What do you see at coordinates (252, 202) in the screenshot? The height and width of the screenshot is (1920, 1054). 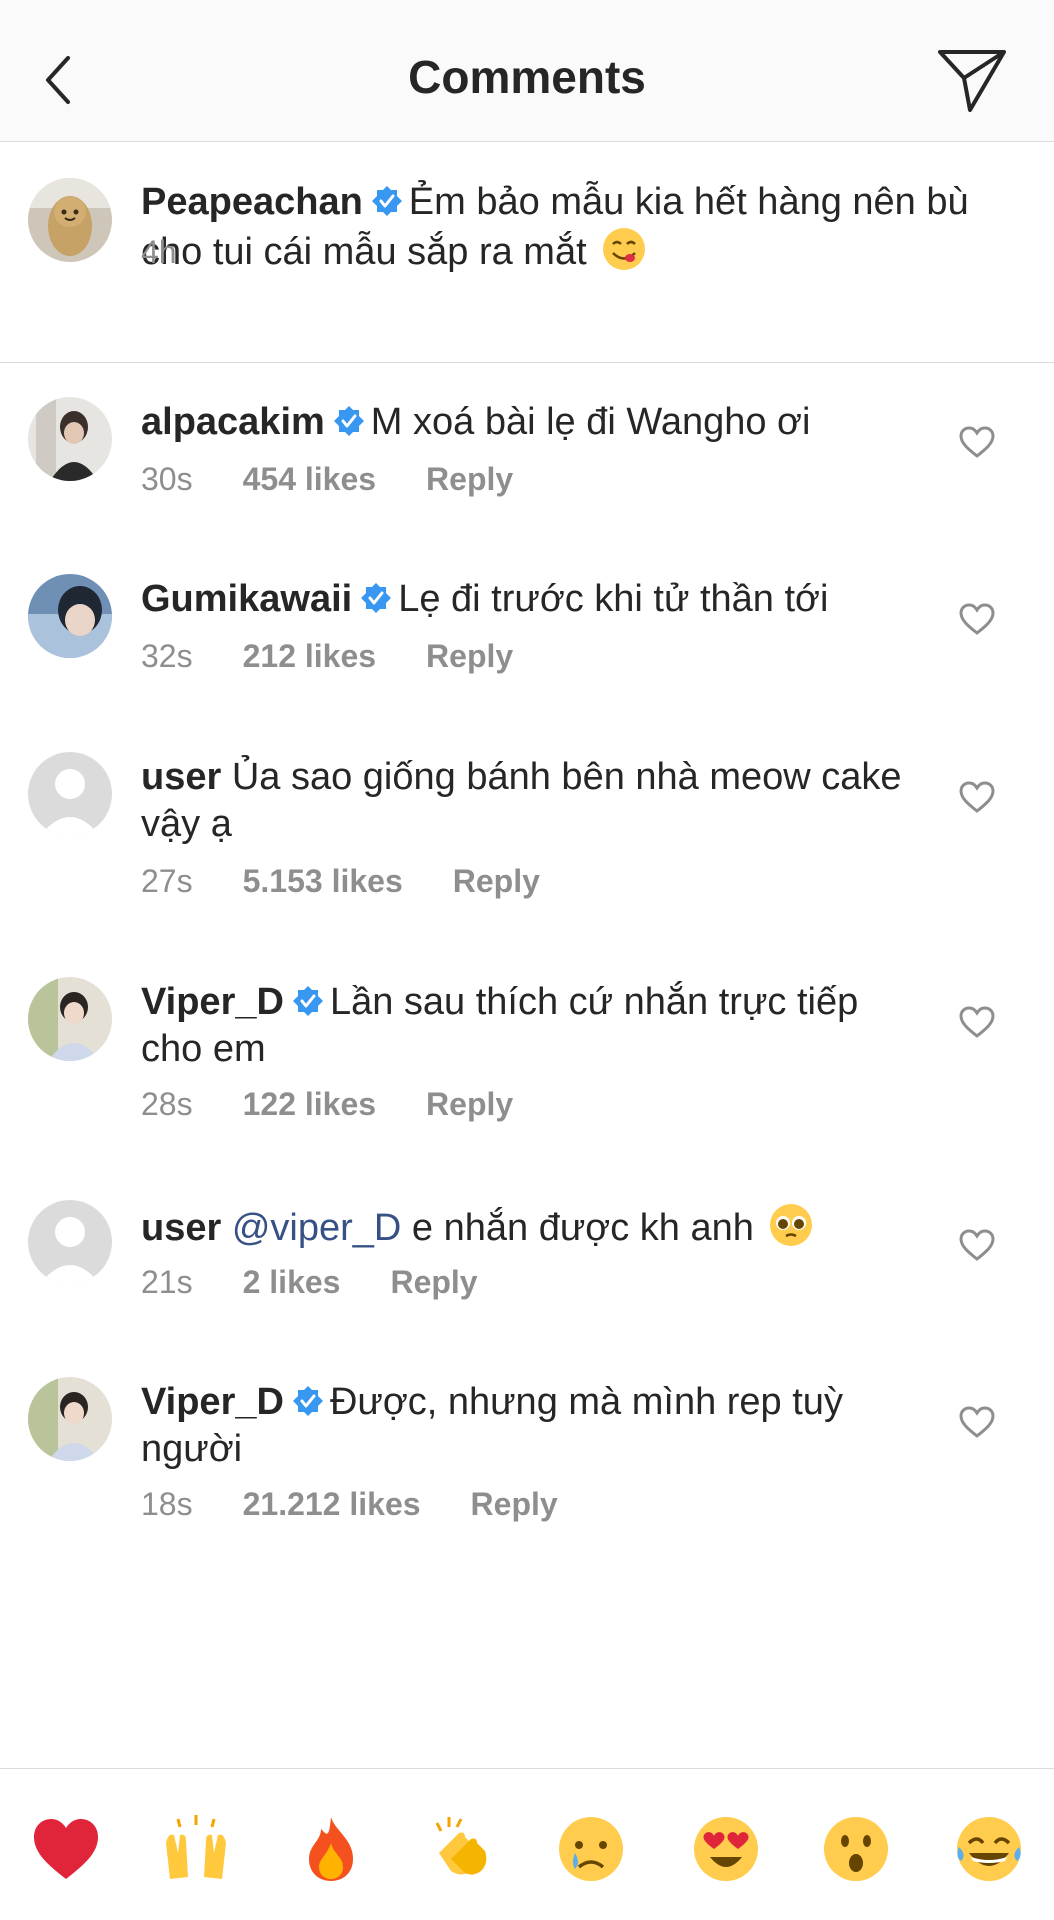 I see `caption-username: Peapeachan` at bounding box center [252, 202].